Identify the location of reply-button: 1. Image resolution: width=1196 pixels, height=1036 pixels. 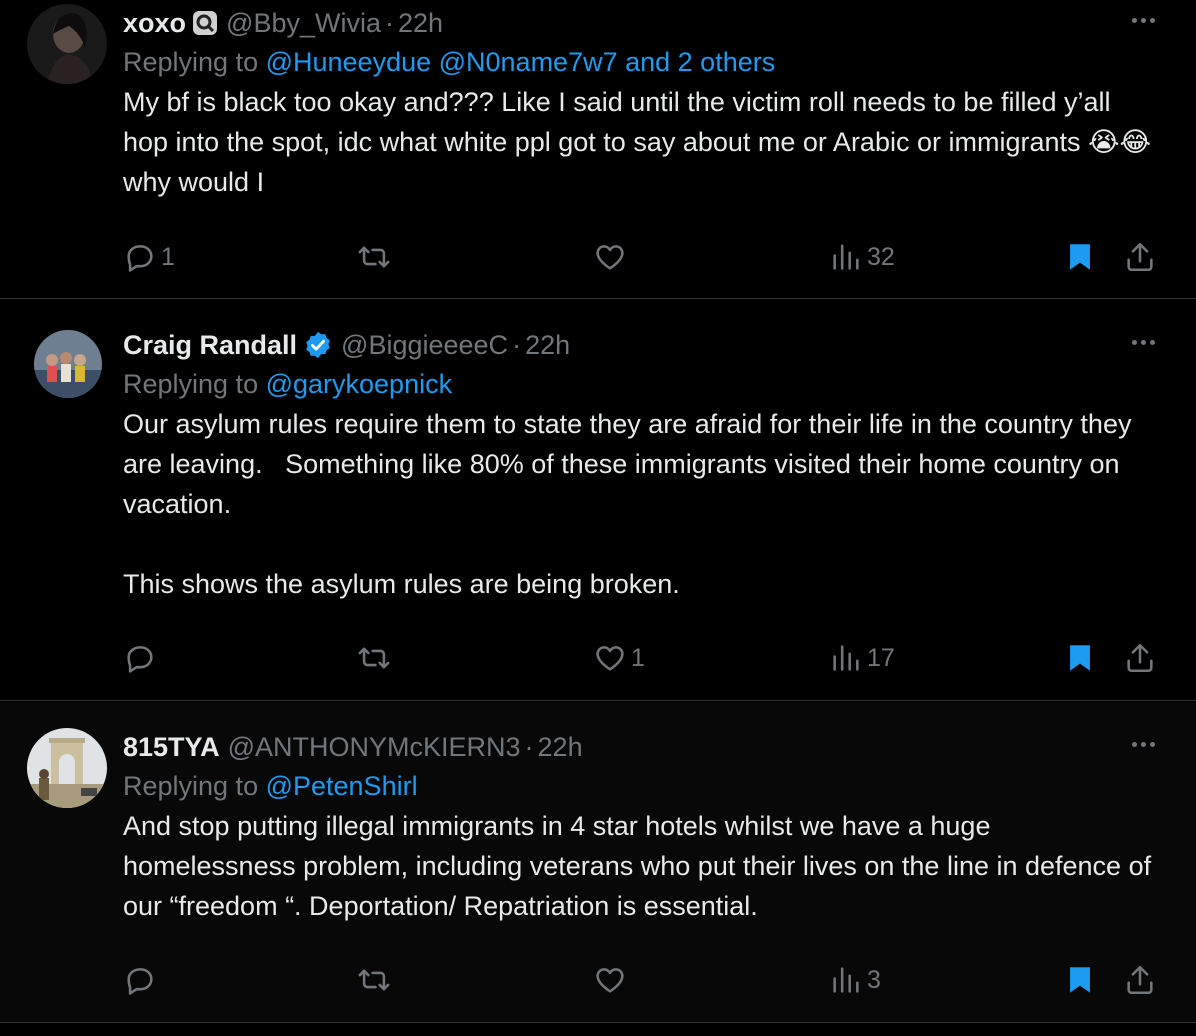
(149, 257).